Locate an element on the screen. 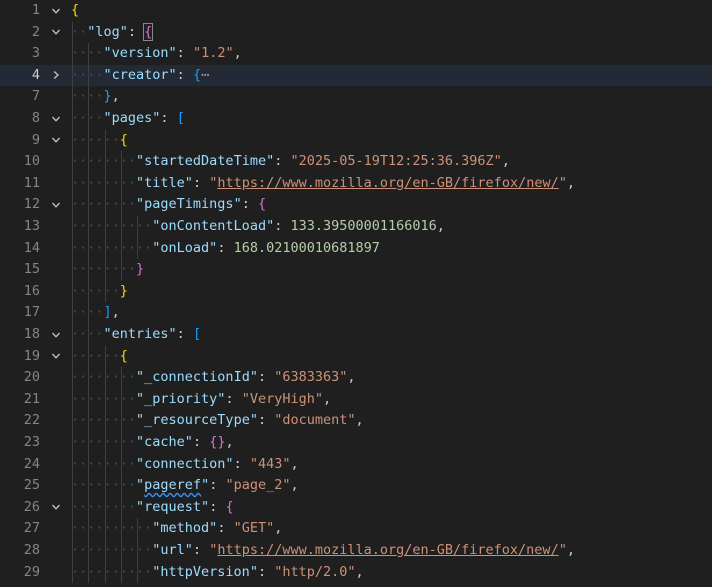 This screenshot has width=712, height=587. code-content: { is located at coordinates (75, 11).